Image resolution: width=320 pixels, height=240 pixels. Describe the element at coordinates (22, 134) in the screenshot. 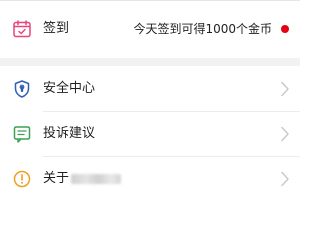

I see `message-icon` at that location.